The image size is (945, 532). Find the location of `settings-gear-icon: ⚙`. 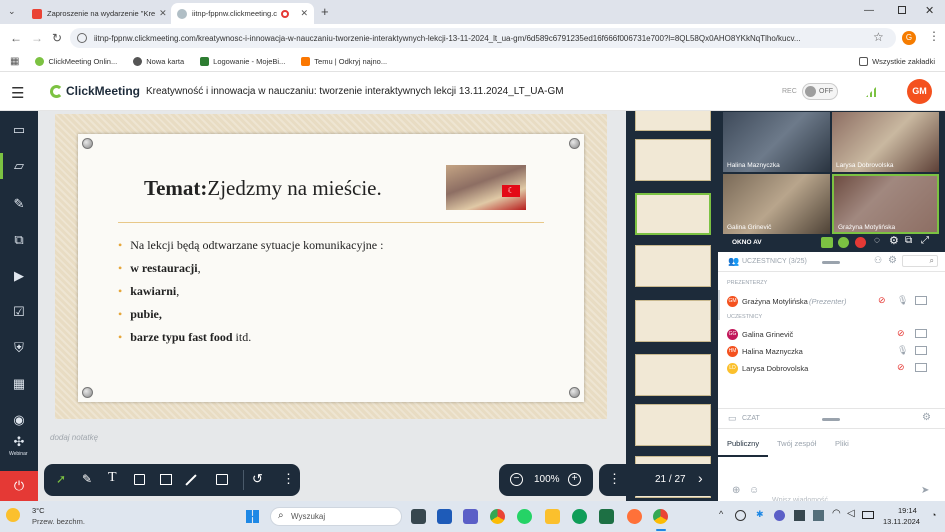

settings-gear-icon: ⚙ is located at coordinates (926, 417).